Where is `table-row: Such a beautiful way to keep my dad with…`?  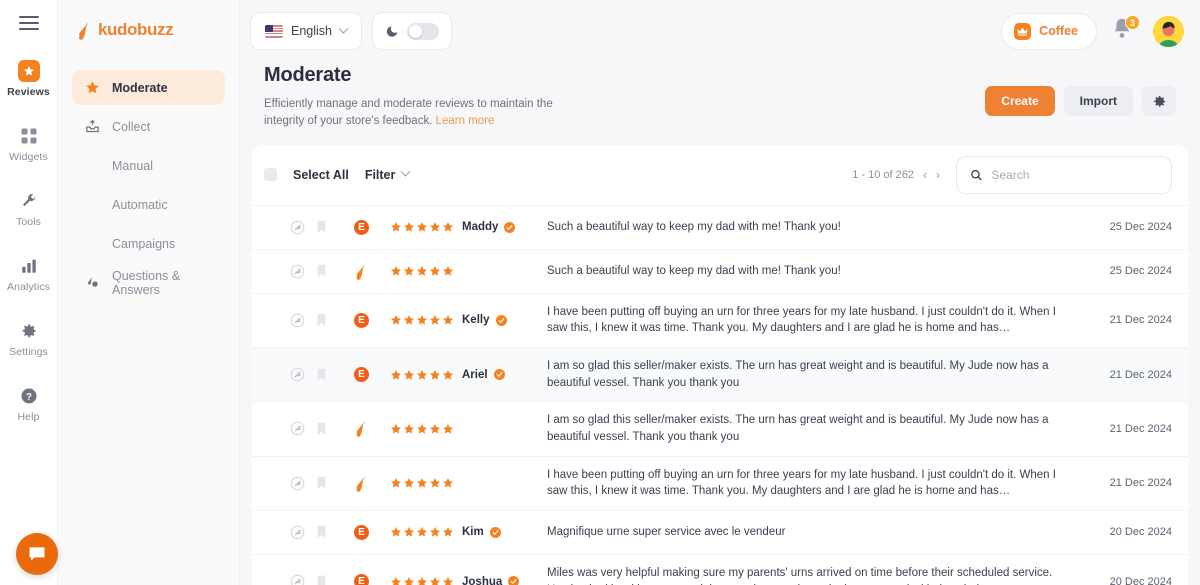
table-row: Such a beautiful way to keep my dad with… is located at coordinates (720, 270).